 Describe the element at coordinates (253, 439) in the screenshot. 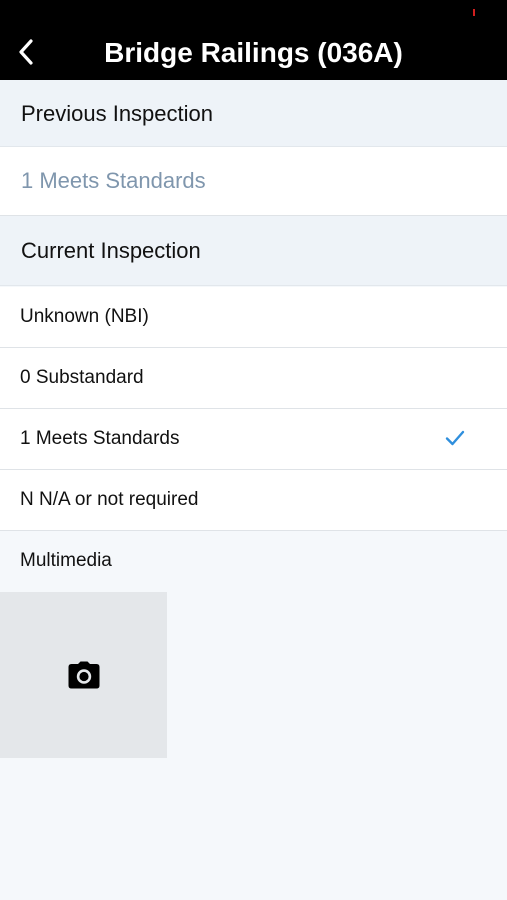

I see `option-meets-standards: 1 Meets Standards` at that location.